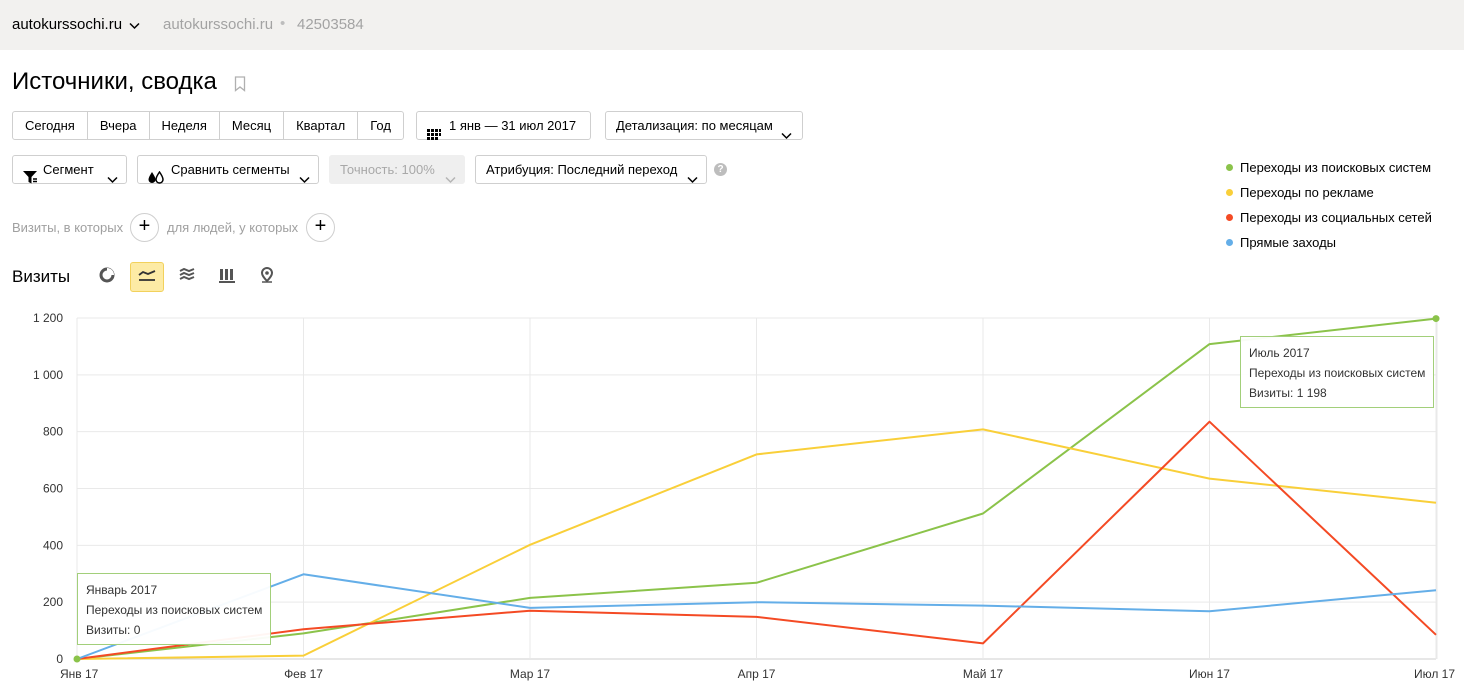 This screenshot has height=699, width=1464. I want to click on area-chart-icon, so click(187, 277).